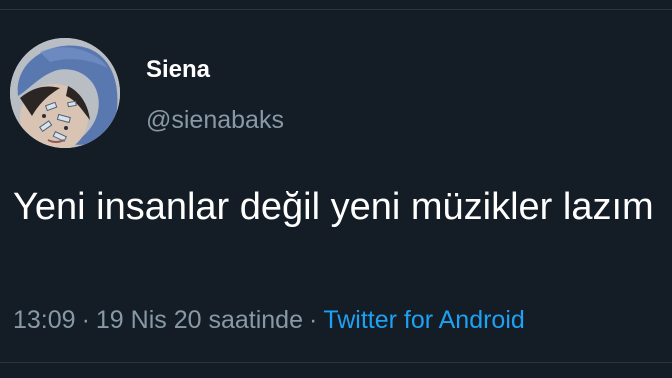  What do you see at coordinates (215, 120) in the screenshot?
I see `user-handle: @sienabaks` at bounding box center [215, 120].